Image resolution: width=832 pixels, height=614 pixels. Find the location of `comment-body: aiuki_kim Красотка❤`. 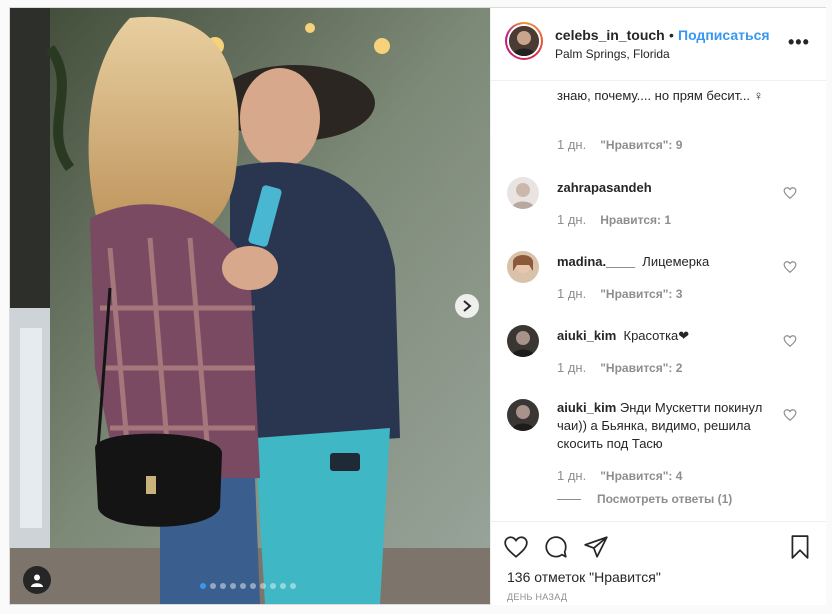

comment-body: aiuki_kim Красотка❤ is located at coordinates (671, 336).